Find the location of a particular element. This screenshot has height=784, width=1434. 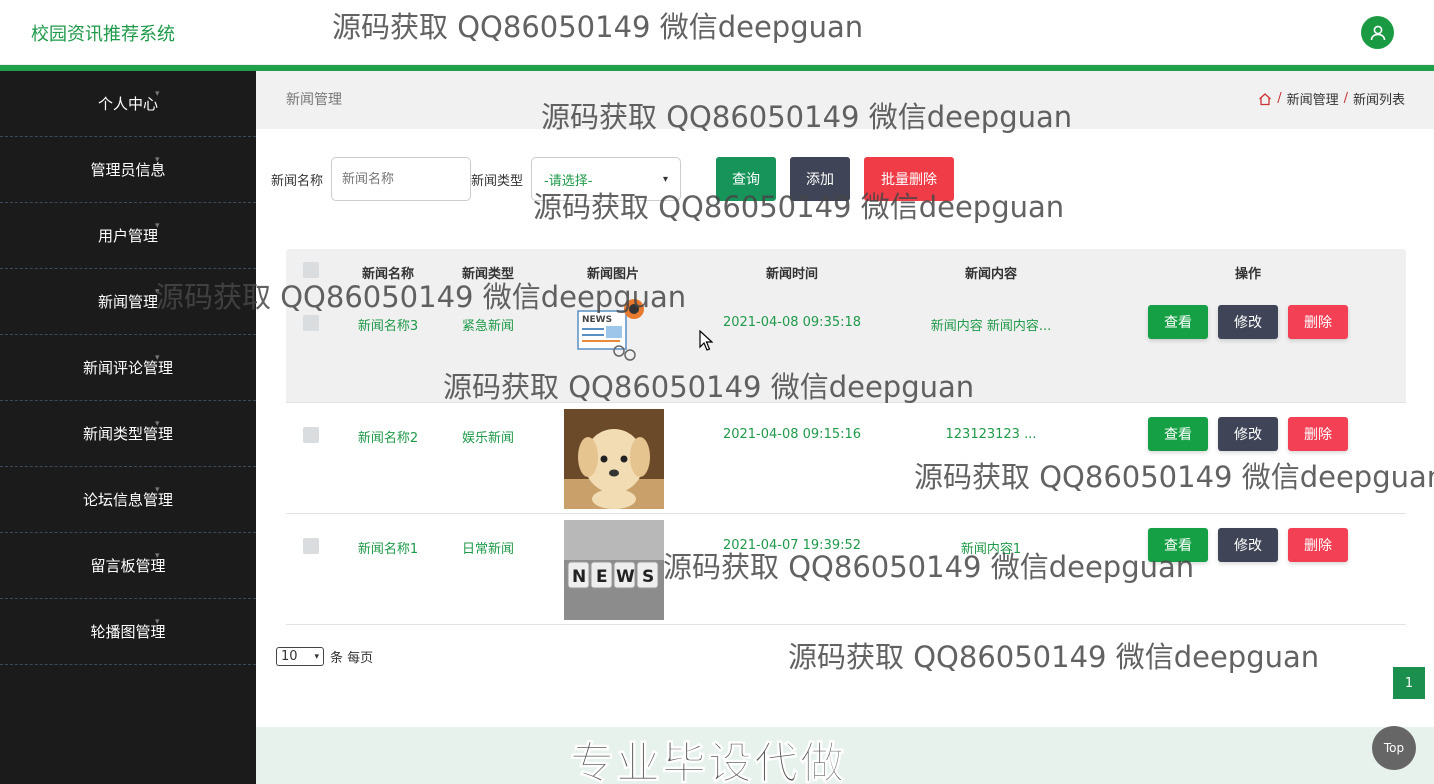

sidebar-item-news-management: 新闻管理 ▾ is located at coordinates (128, 302).